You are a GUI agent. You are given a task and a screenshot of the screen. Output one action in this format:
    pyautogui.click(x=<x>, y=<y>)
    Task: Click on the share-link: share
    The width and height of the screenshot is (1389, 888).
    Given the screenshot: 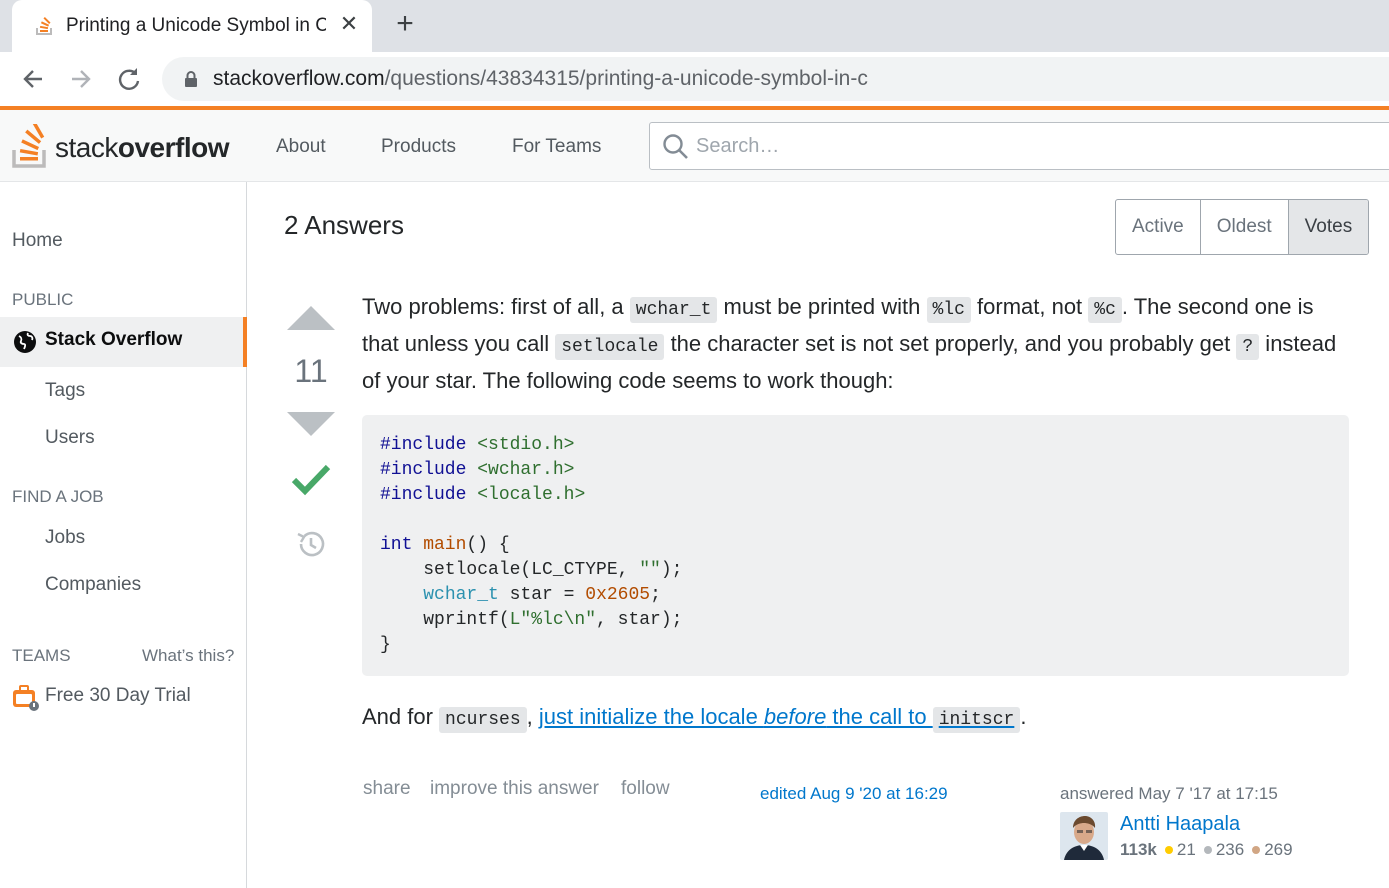 What is the action you would take?
    pyautogui.click(x=387, y=789)
    